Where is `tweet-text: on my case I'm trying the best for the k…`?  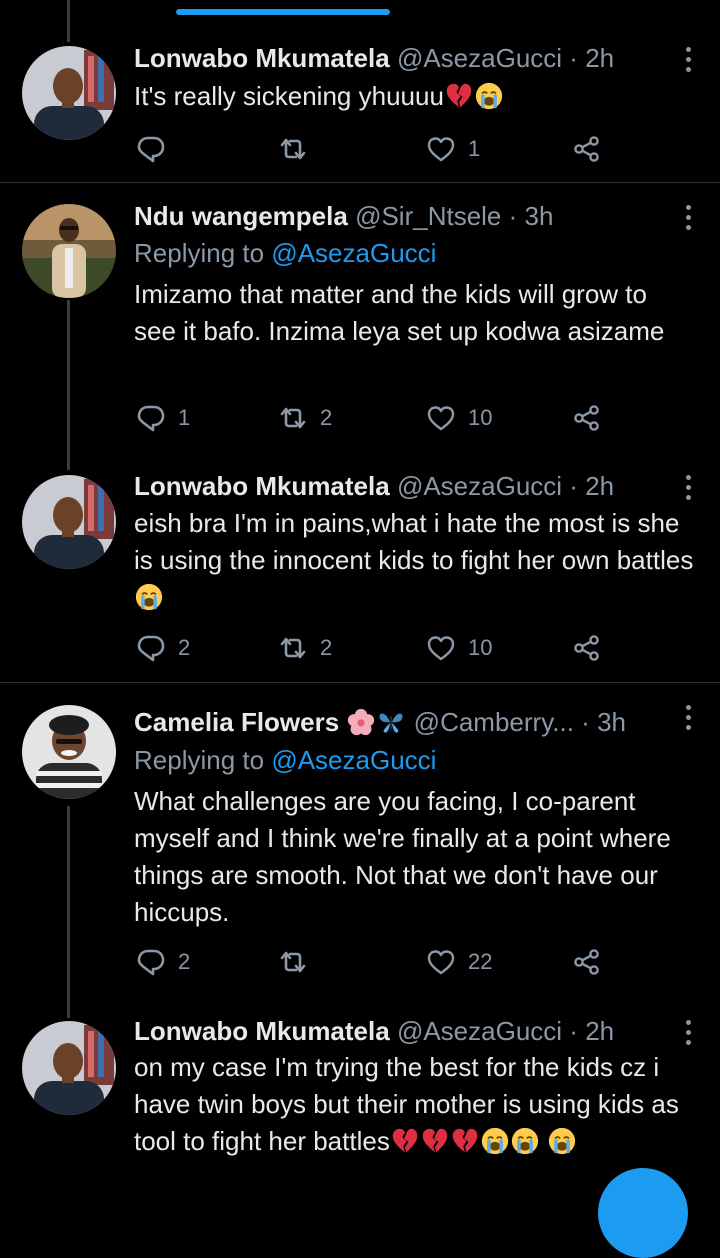
tweet-text: on my case I'm trying the best for the k… is located at coordinates (414, 1104).